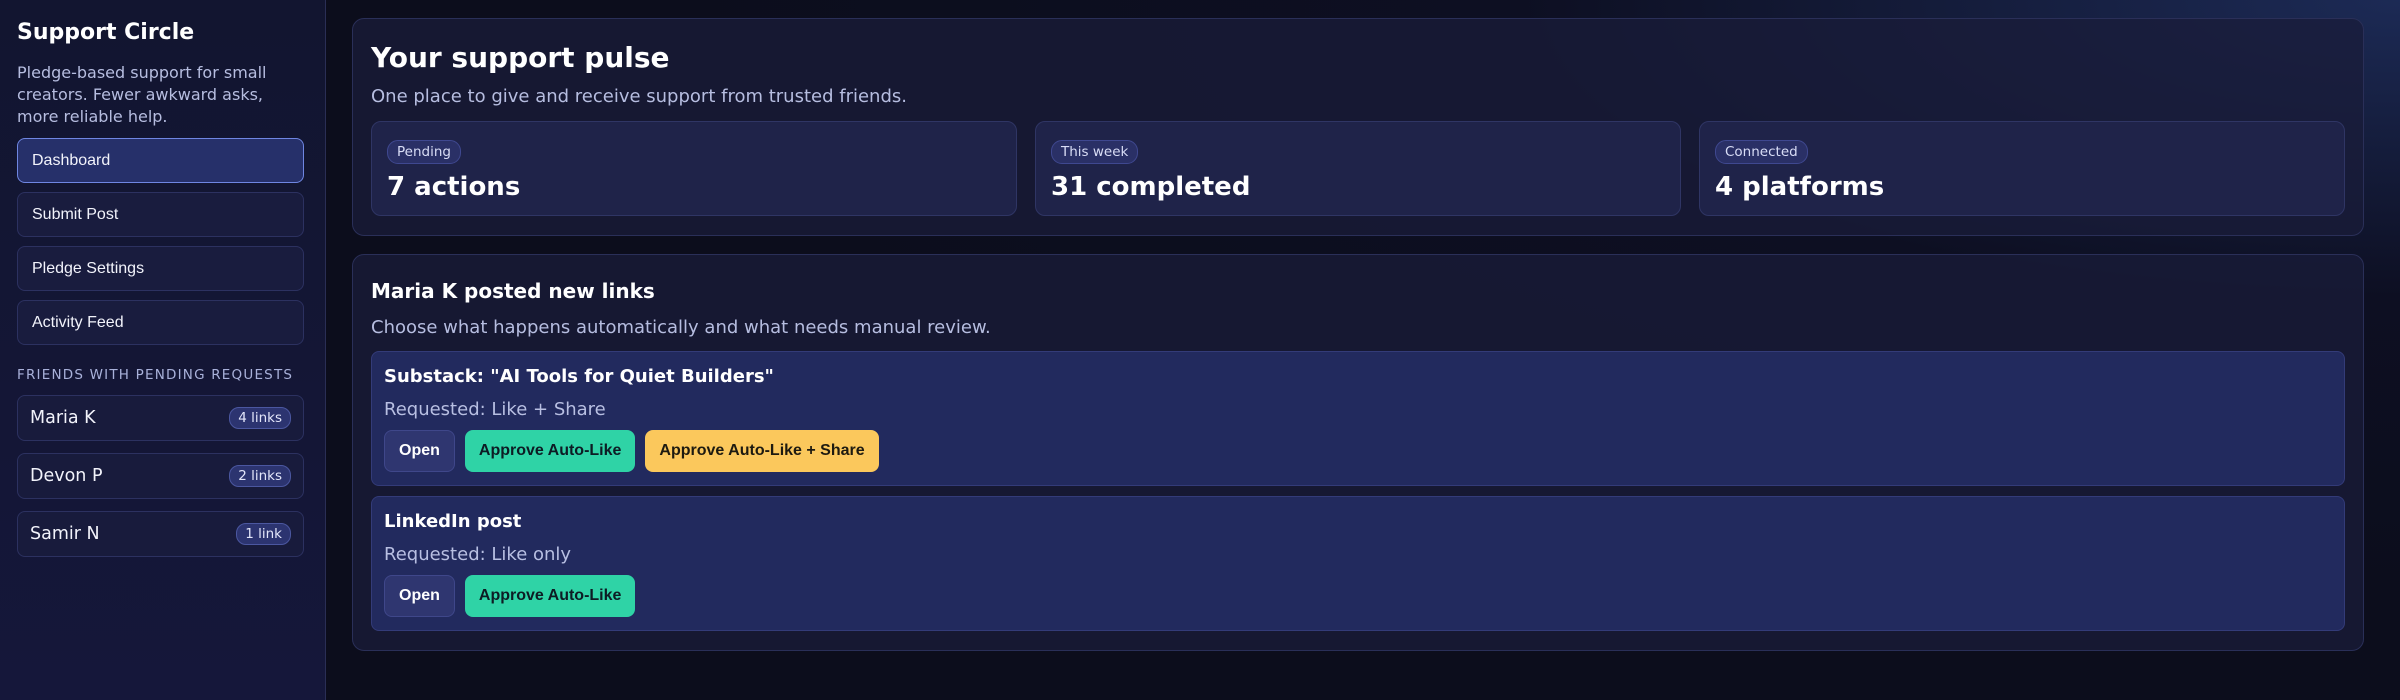  Describe the element at coordinates (106, 32) in the screenshot. I see `app-title: Support Circle` at that location.